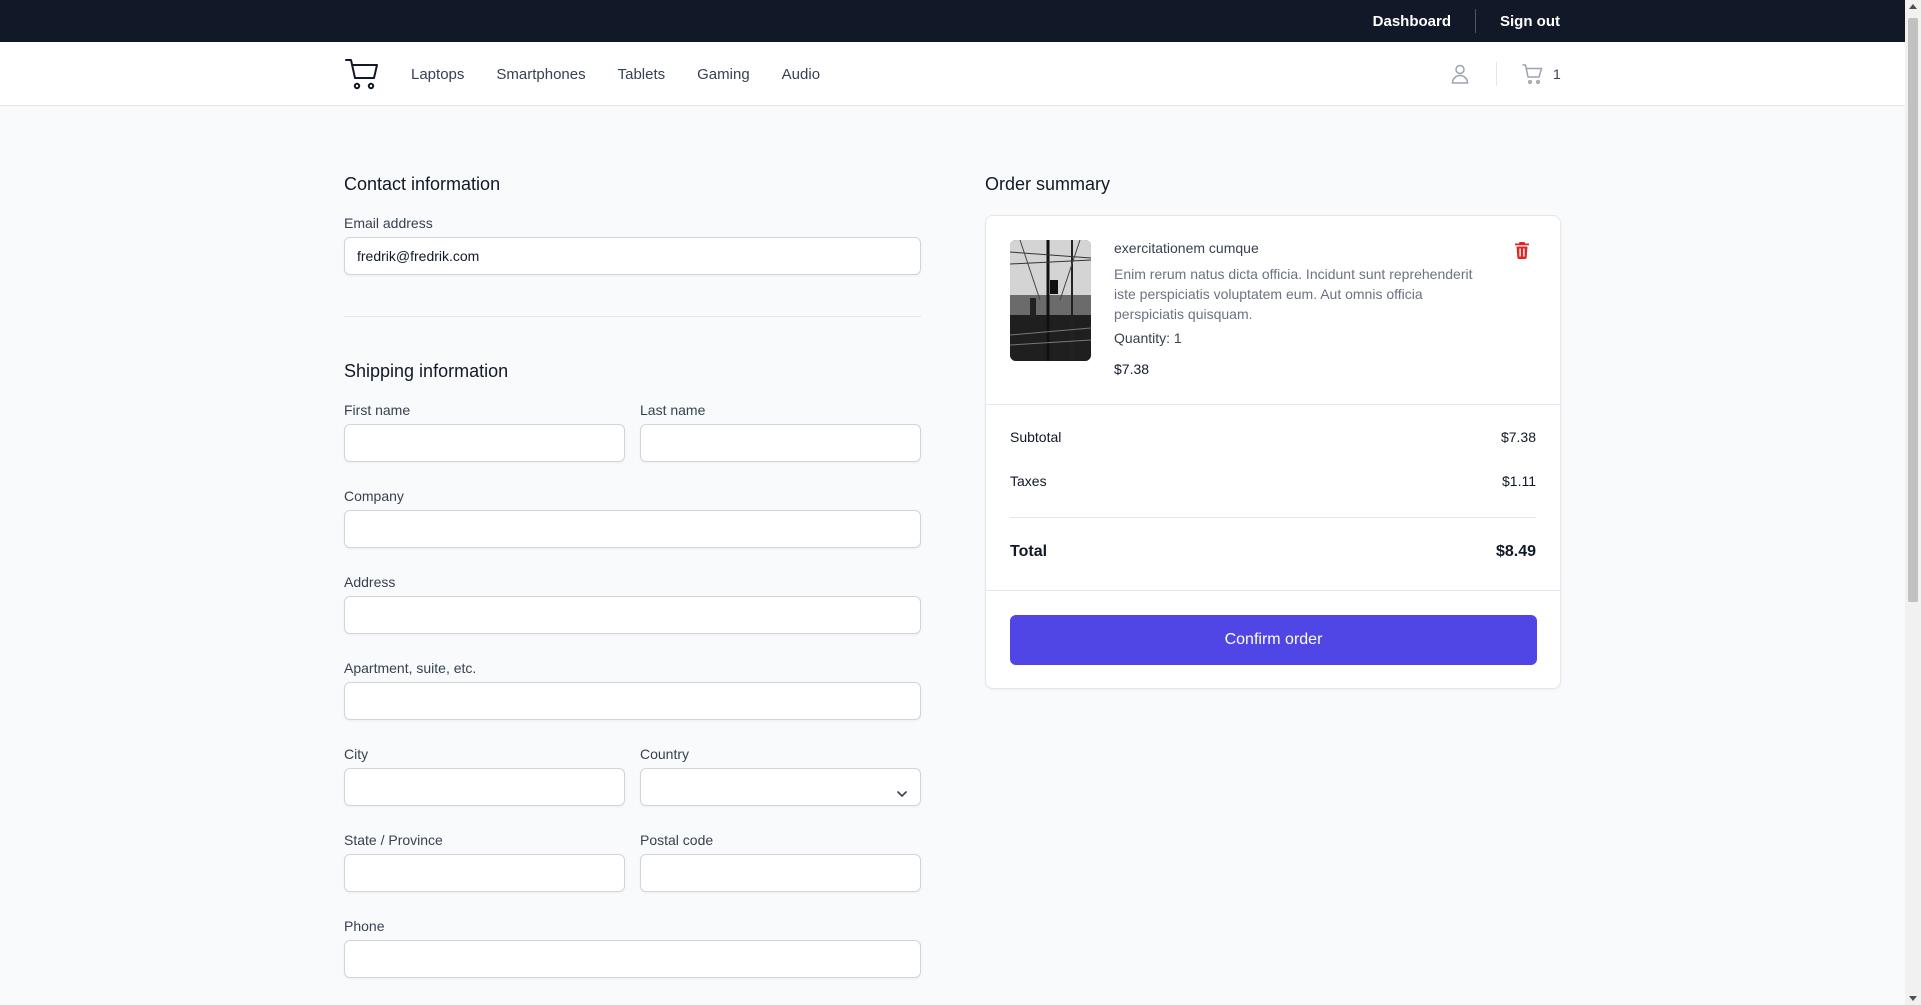 Image resolution: width=1921 pixels, height=1005 pixels. What do you see at coordinates (1530, 21) in the screenshot?
I see `sign-out-link: Sign out` at bounding box center [1530, 21].